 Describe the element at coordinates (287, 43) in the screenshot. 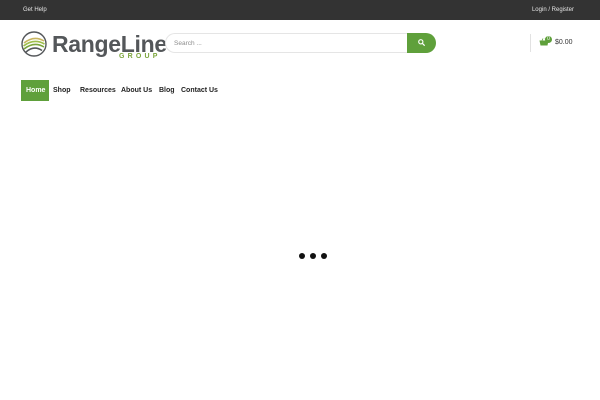

I see `search-input` at that location.